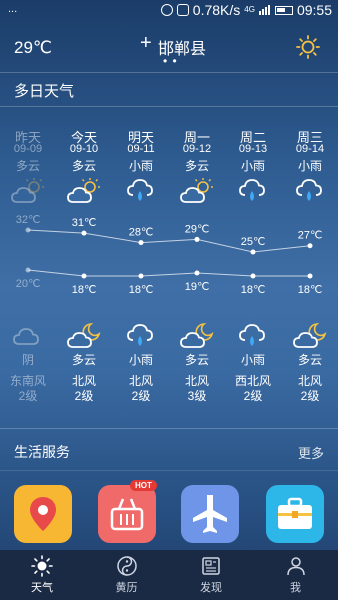 The image size is (338, 600). Describe the element at coordinates (141, 149) in the screenshot. I see `forecast-date: 09-11` at that location.